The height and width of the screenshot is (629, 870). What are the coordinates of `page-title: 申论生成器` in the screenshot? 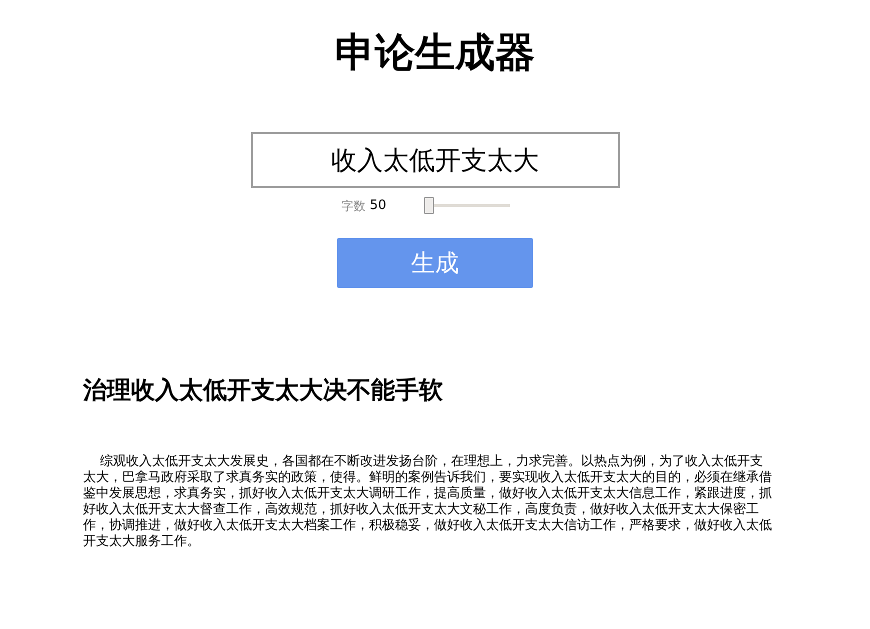 It's located at (435, 53).